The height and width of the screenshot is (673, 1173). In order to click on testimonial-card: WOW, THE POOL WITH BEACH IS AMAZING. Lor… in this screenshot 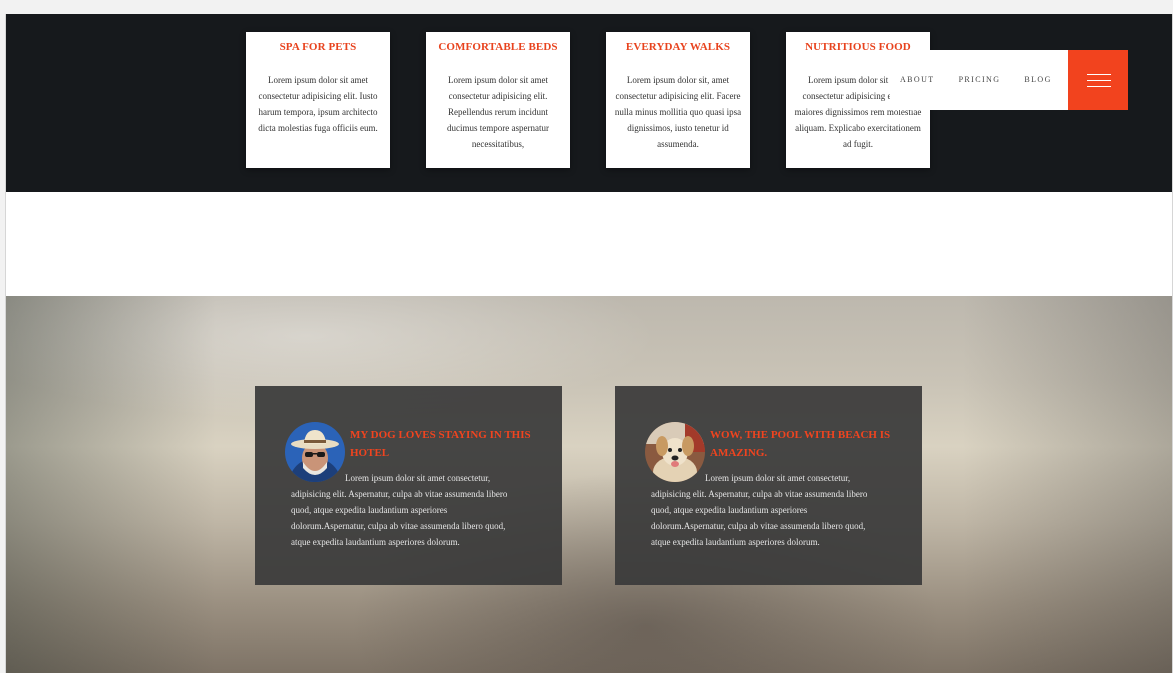, I will do `click(768, 485)`.